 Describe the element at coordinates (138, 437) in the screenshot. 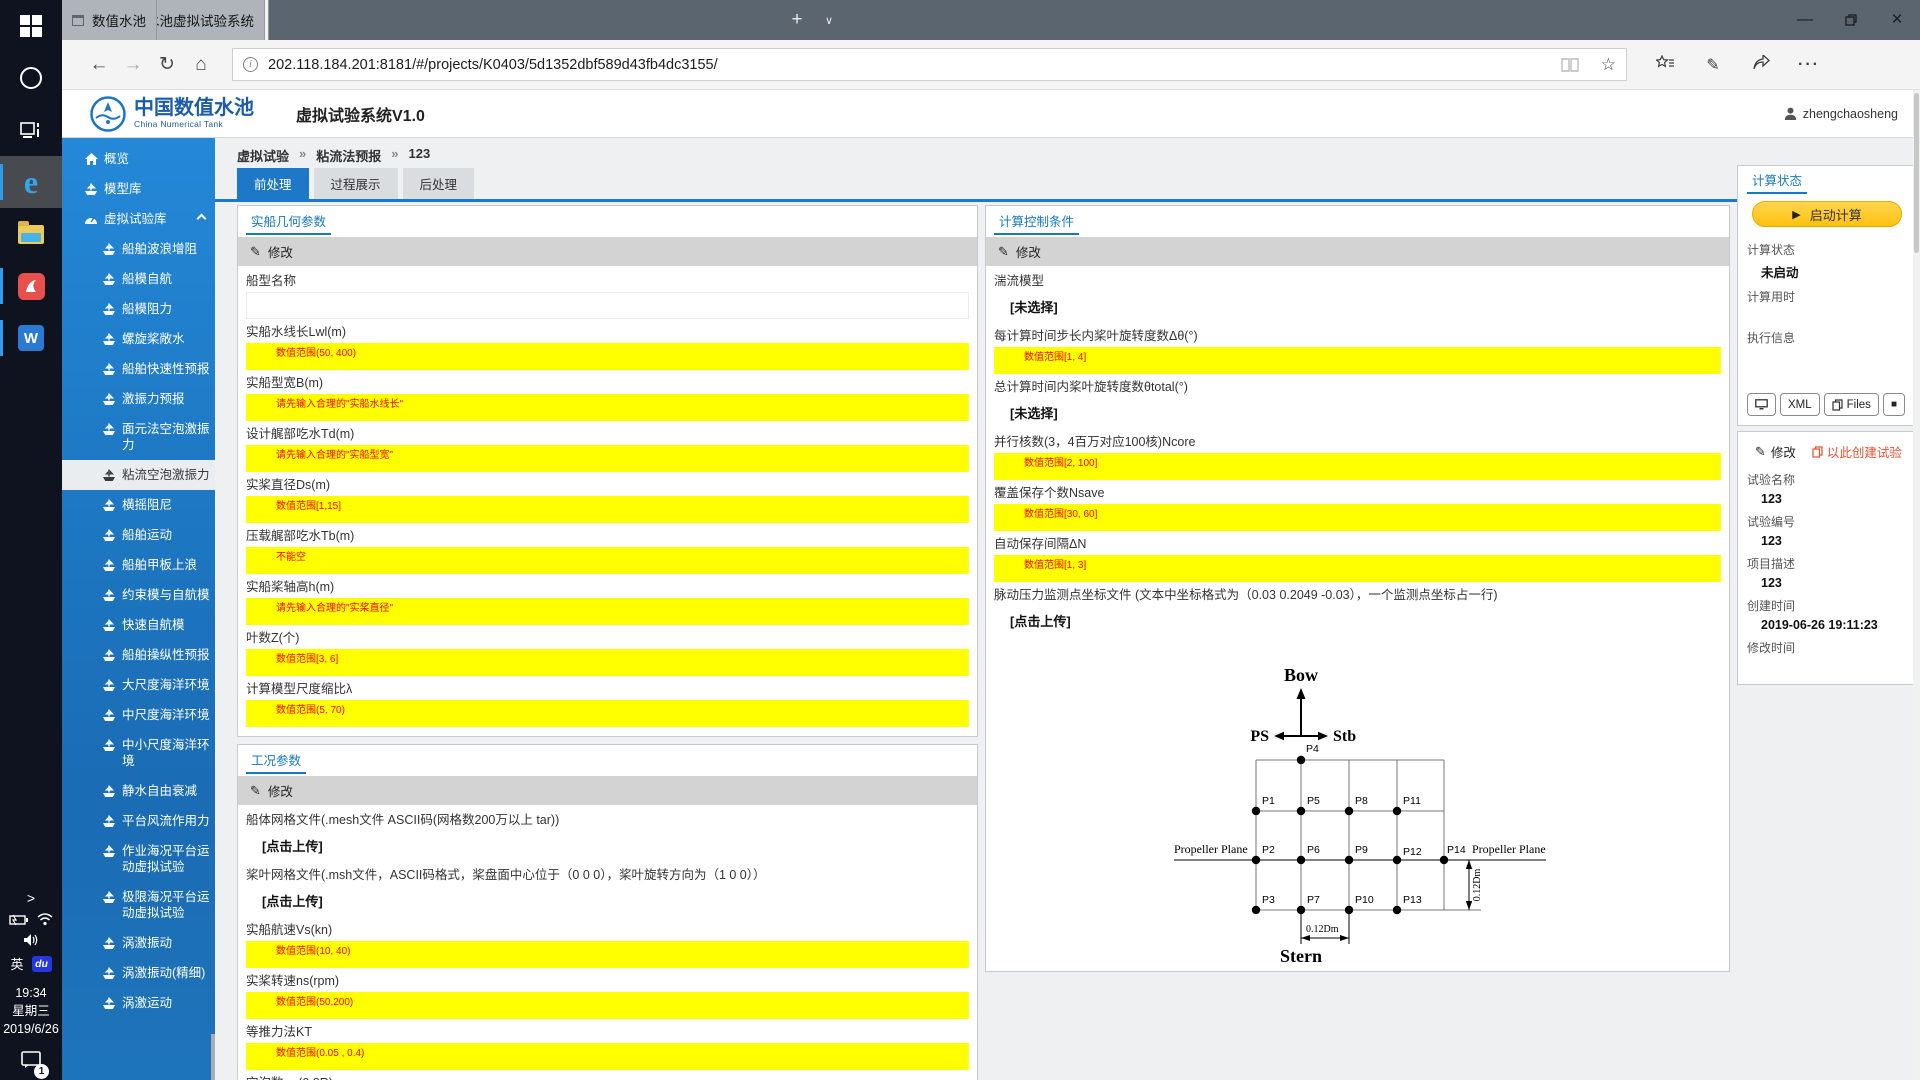

I see `sidebar-item: 面元法空泡激振力` at that location.